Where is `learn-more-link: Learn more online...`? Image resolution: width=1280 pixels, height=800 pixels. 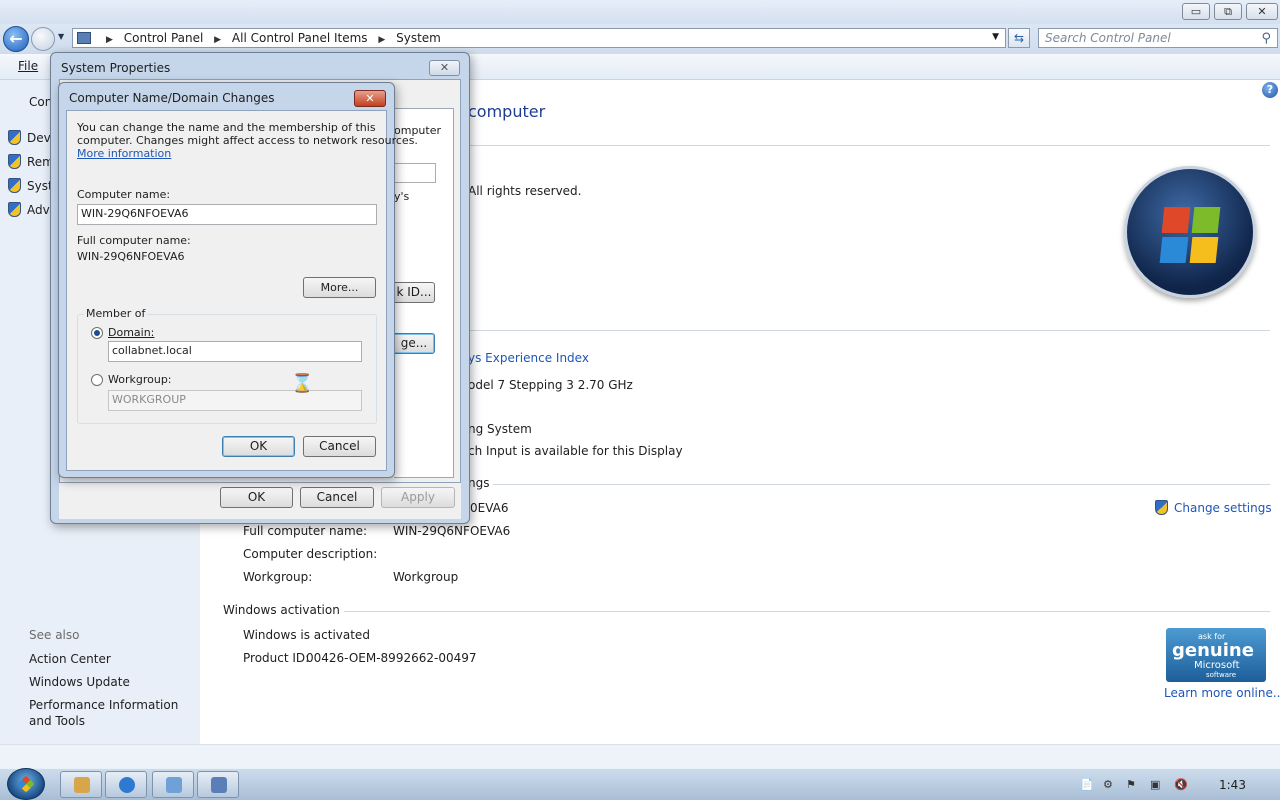 learn-more-link: Learn more online... is located at coordinates (1222, 693).